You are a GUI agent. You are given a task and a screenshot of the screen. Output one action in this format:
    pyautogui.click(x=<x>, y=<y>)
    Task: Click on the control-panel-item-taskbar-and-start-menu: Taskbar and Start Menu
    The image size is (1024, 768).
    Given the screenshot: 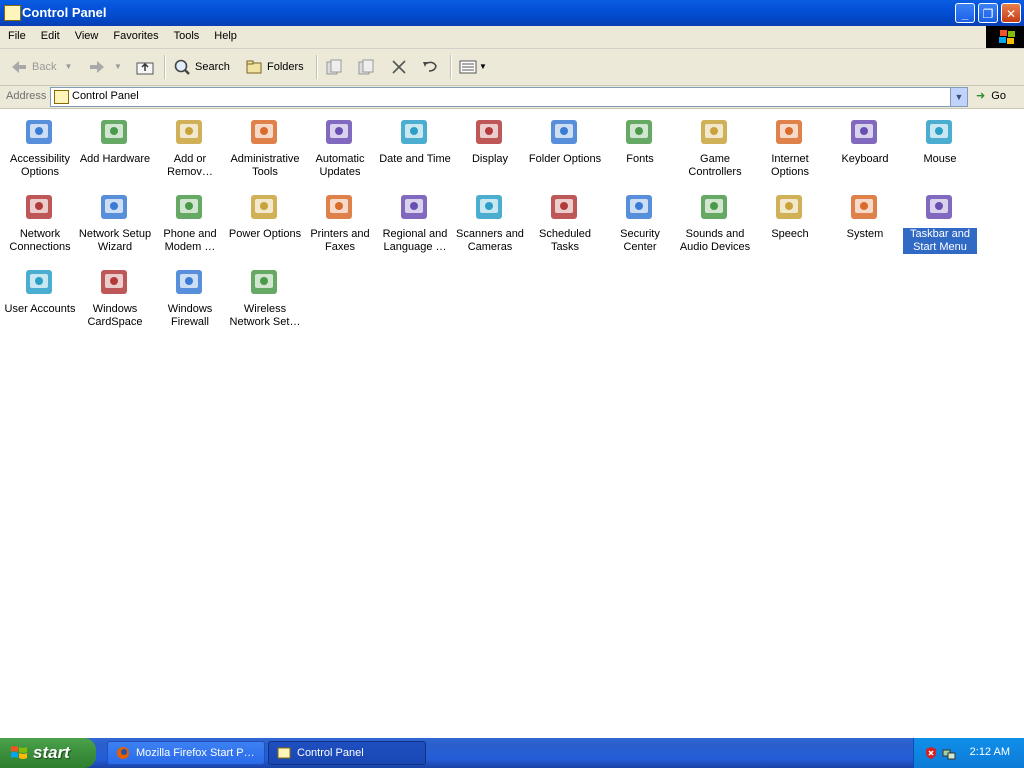 What is the action you would take?
    pyautogui.click(x=940, y=221)
    